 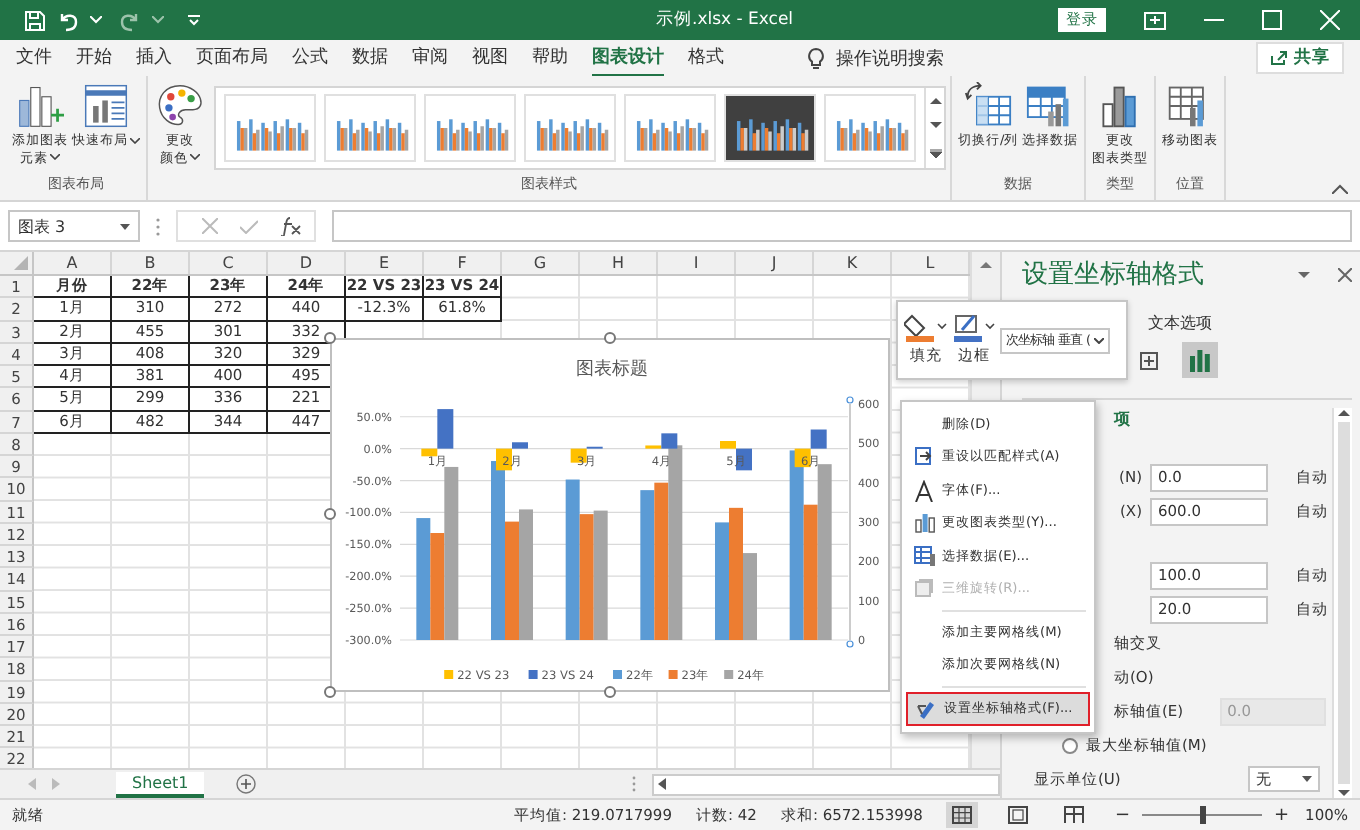 I want to click on table-icon, so click(x=924, y=556).